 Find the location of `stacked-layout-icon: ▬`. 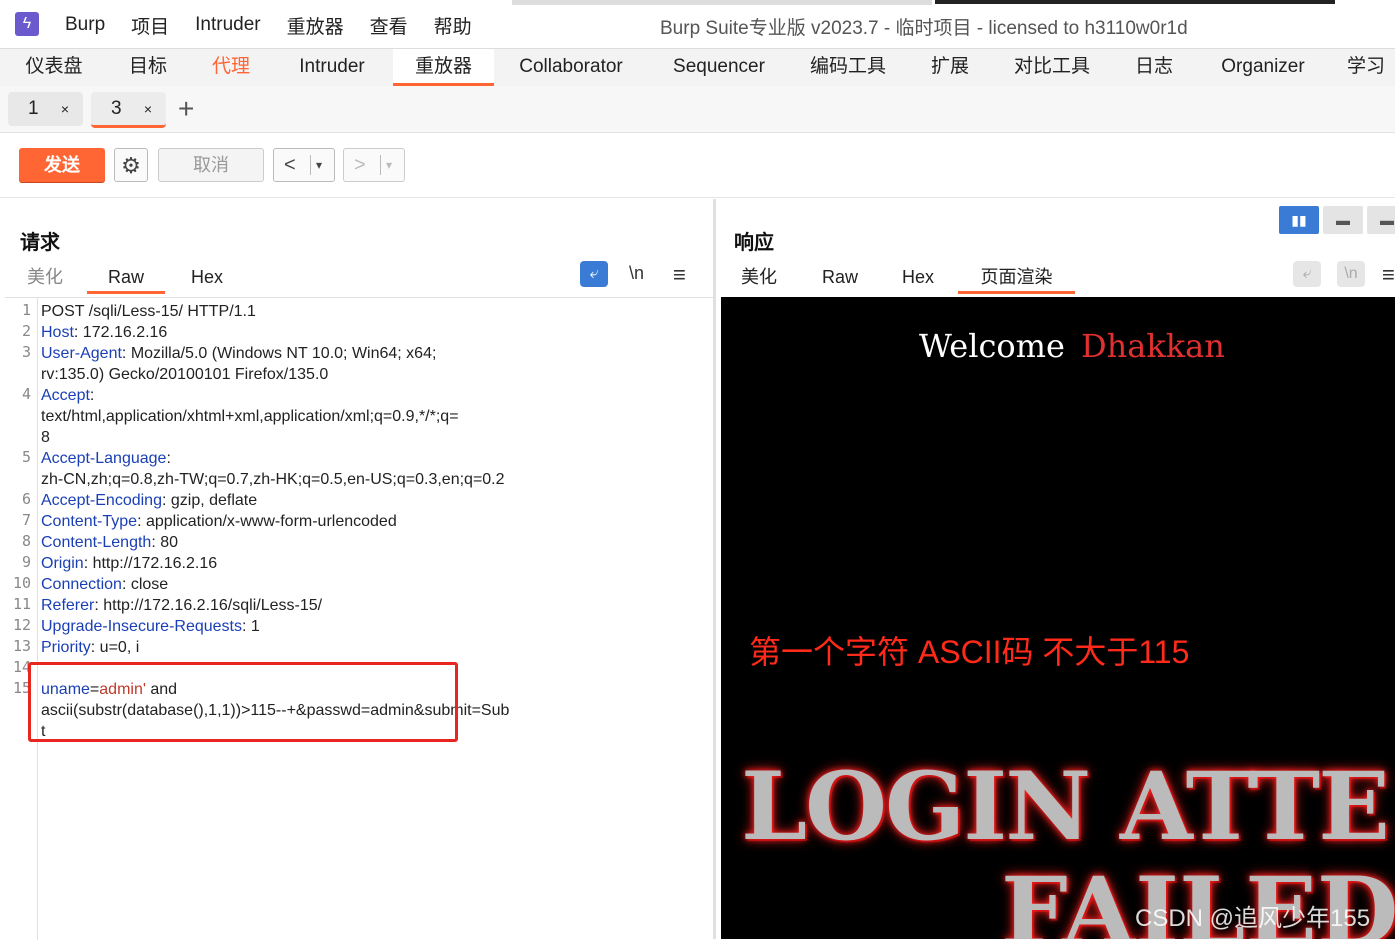

stacked-layout-icon: ▬ is located at coordinates (1343, 220).